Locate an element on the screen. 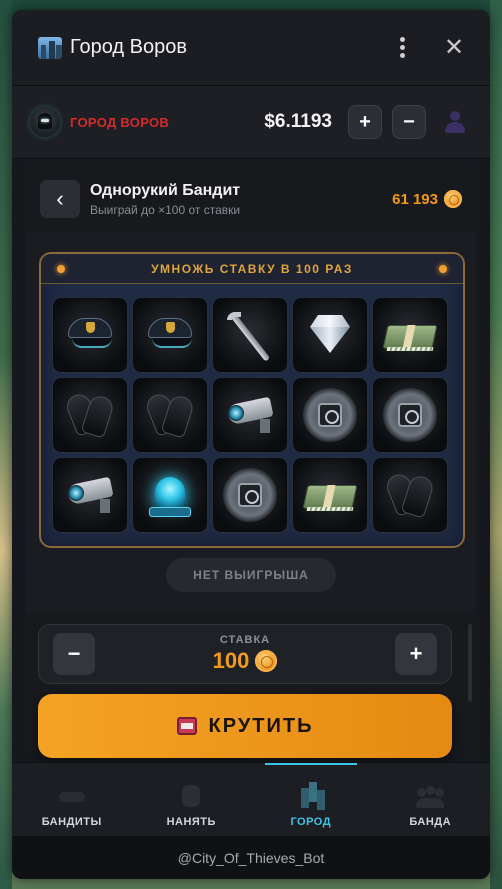  app-header: ГОРОД ВОРОВ $6.1193 + − is located at coordinates (251, 122).